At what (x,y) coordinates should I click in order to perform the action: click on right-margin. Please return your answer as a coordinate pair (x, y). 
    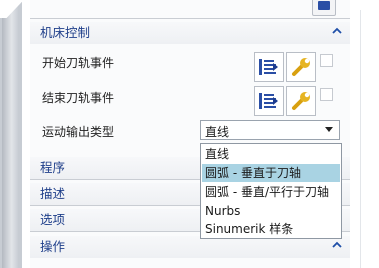
    Looking at the image, I should click on (364, 134).